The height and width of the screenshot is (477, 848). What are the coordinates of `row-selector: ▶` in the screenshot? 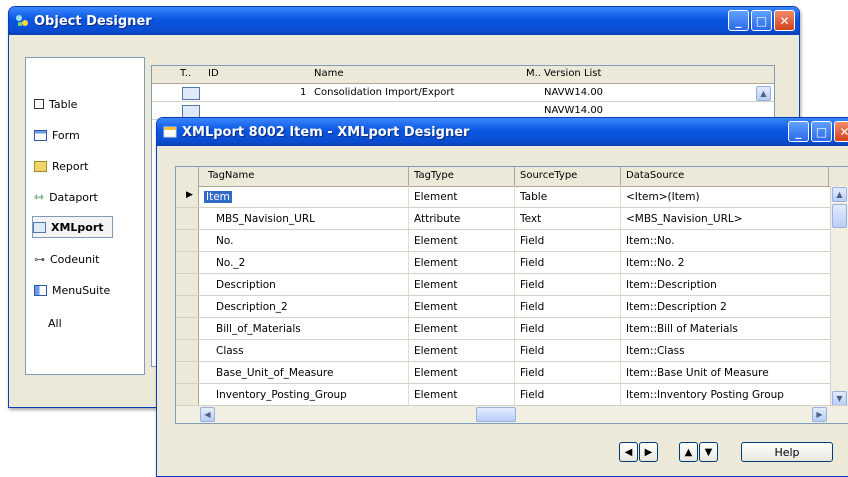 It's located at (187, 196).